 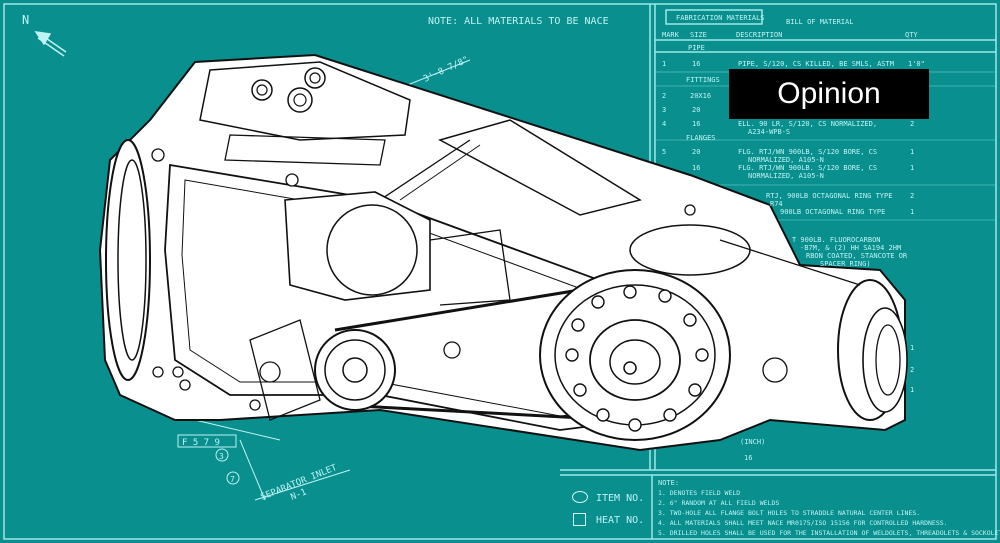 I want to click on bom-r3-size: 20, so click(x=696, y=110).